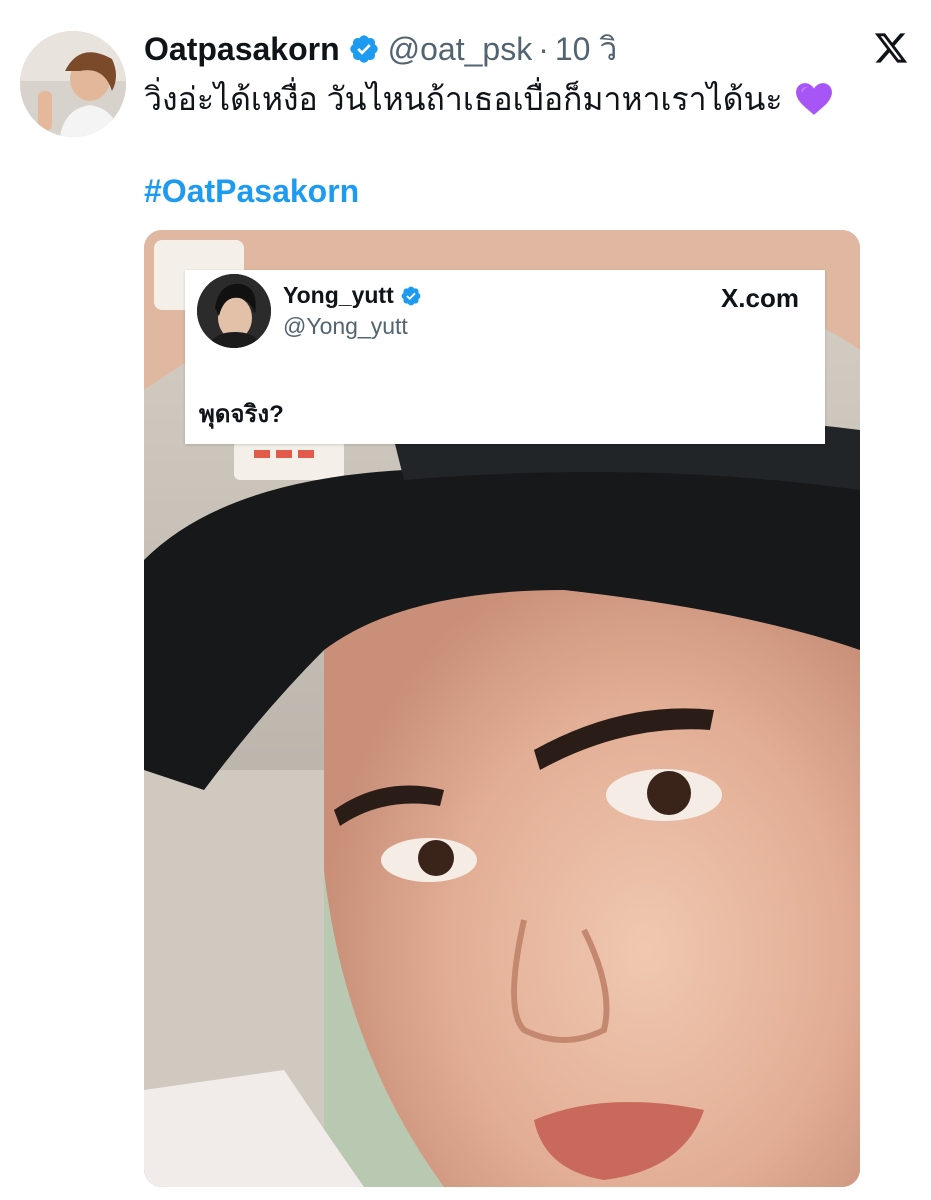  Describe the element at coordinates (586, 49) in the screenshot. I see `post-timestamp: 10 วิ` at that location.